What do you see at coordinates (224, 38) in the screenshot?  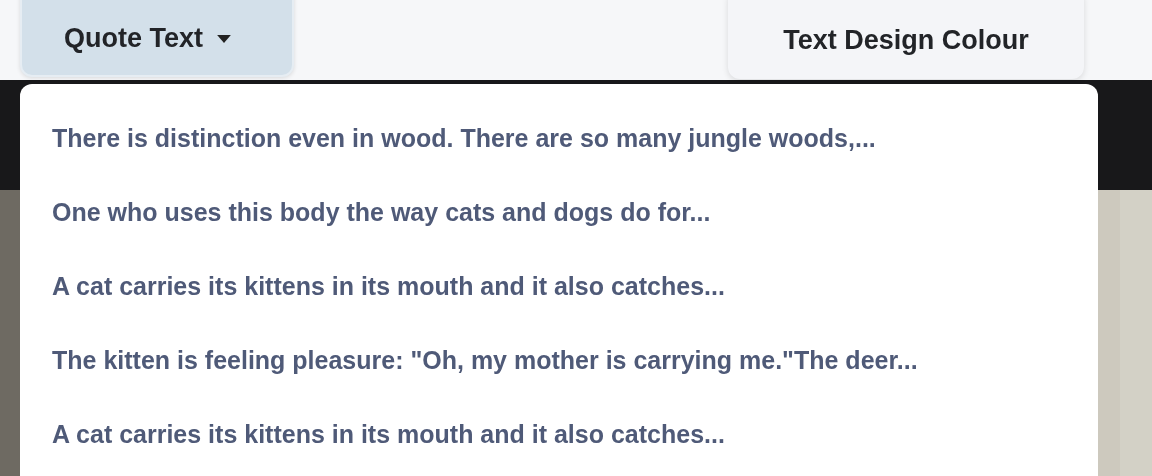 I see `caret-icon` at bounding box center [224, 38].